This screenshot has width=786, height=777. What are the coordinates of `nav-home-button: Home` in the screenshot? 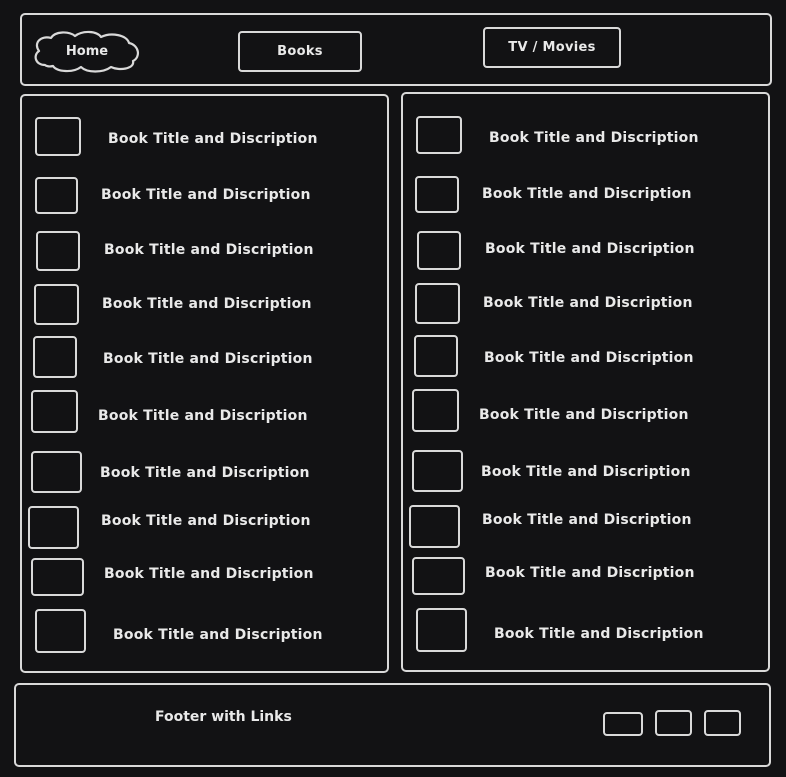 It's located at (87, 51).